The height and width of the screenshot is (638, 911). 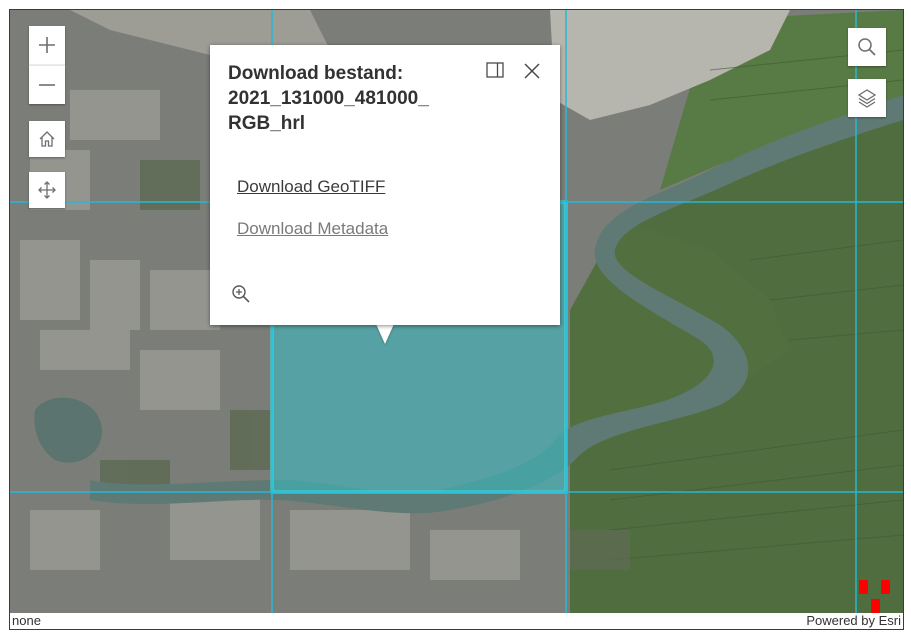 I want to click on download-geotiff-link: Download GeoTIFF, so click(x=311, y=187).